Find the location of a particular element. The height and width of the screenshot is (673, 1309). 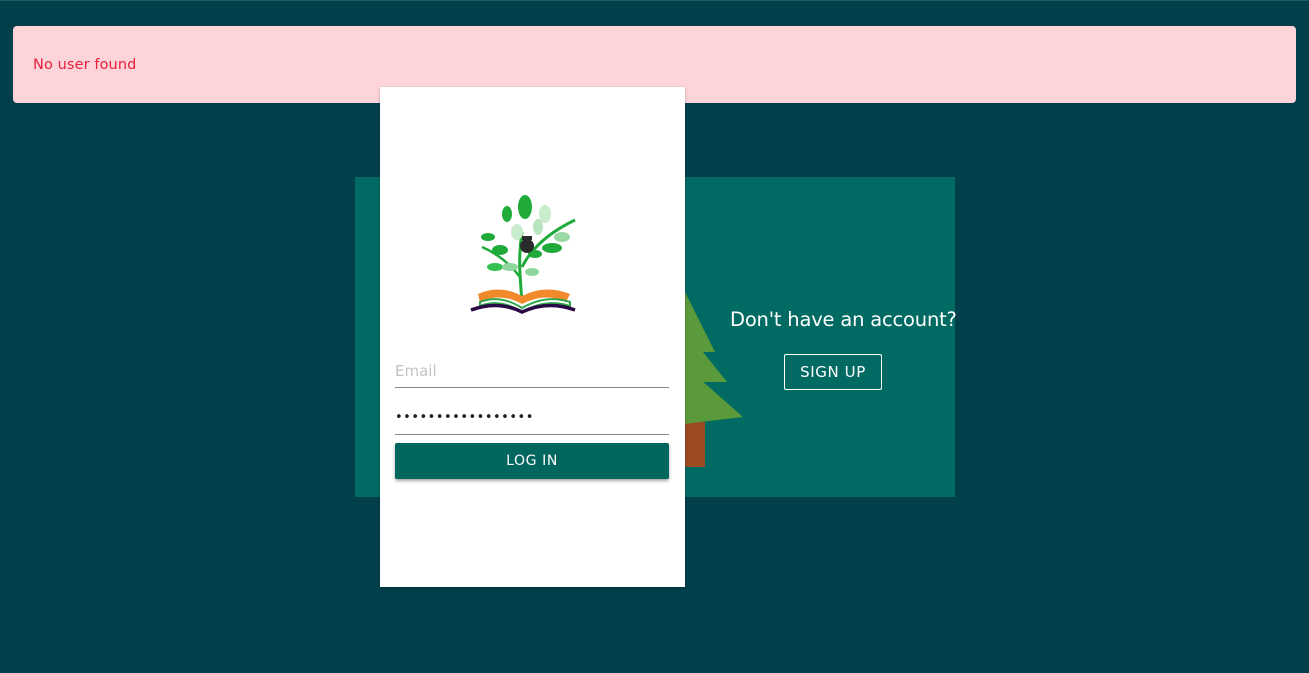

top-border is located at coordinates (654, 0).